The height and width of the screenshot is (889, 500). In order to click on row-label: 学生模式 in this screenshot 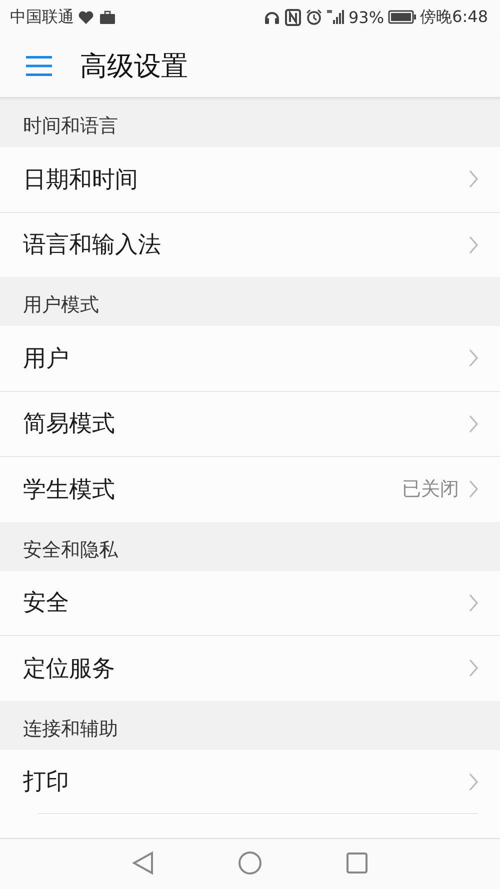, I will do `click(69, 490)`.